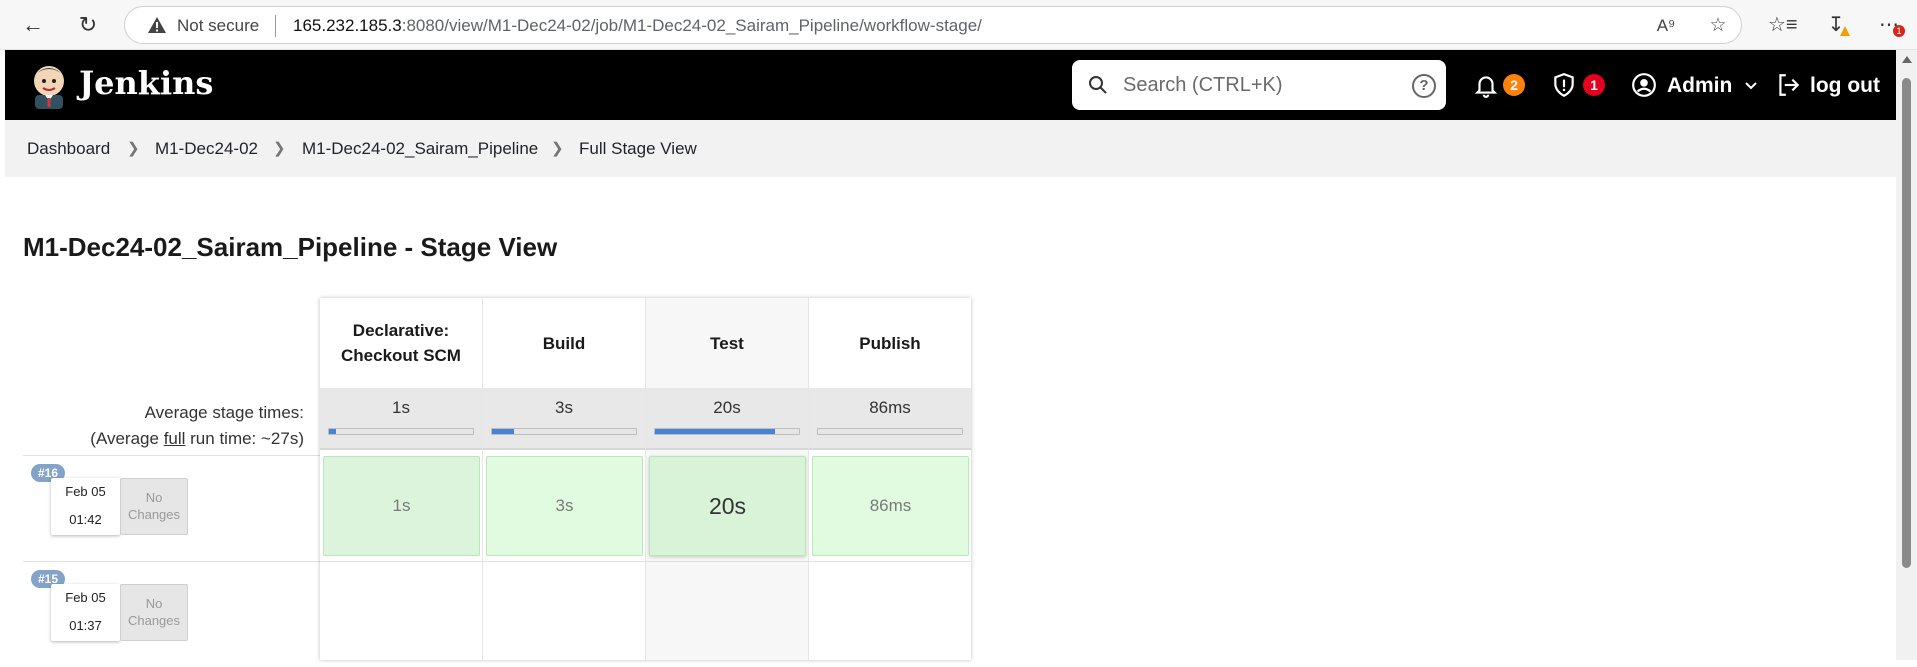 The width and height of the screenshot is (1917, 667). Describe the element at coordinates (564, 343) in the screenshot. I see `stage-header: Build` at that location.